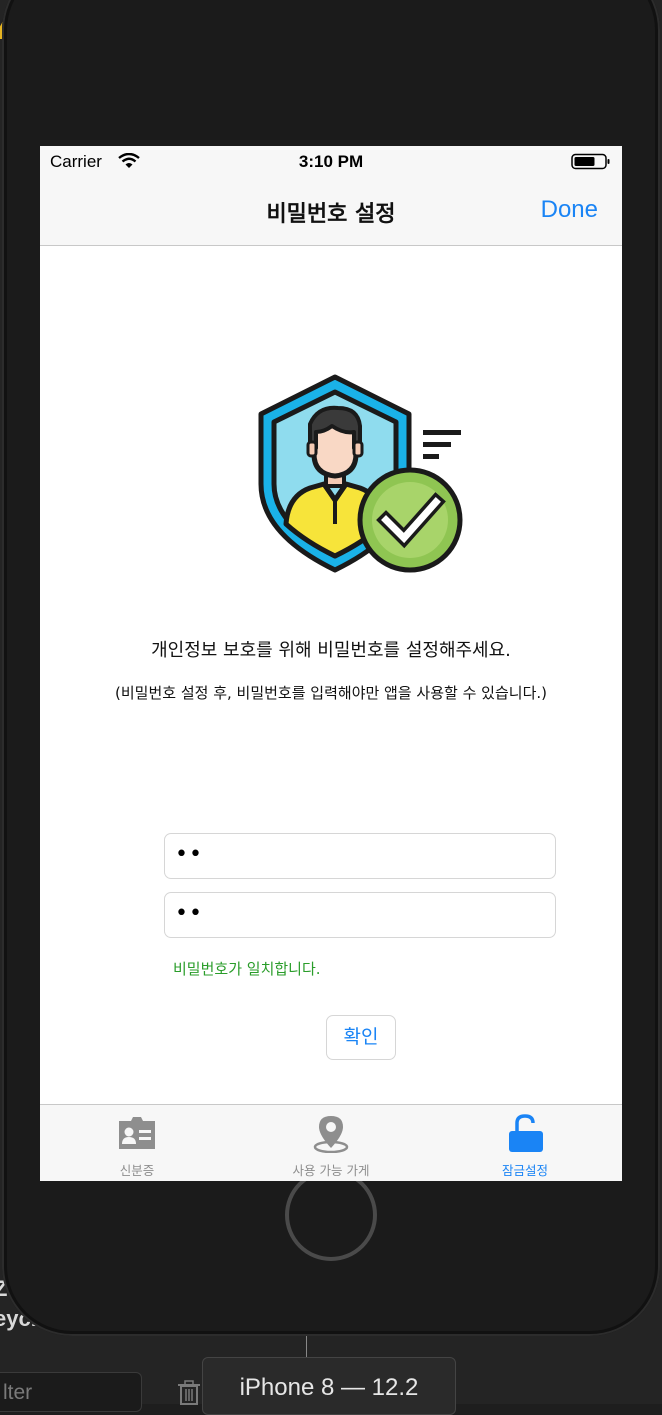  I want to click on device-selector-label: iPhone 8 — 12.2, so click(329, 1387).